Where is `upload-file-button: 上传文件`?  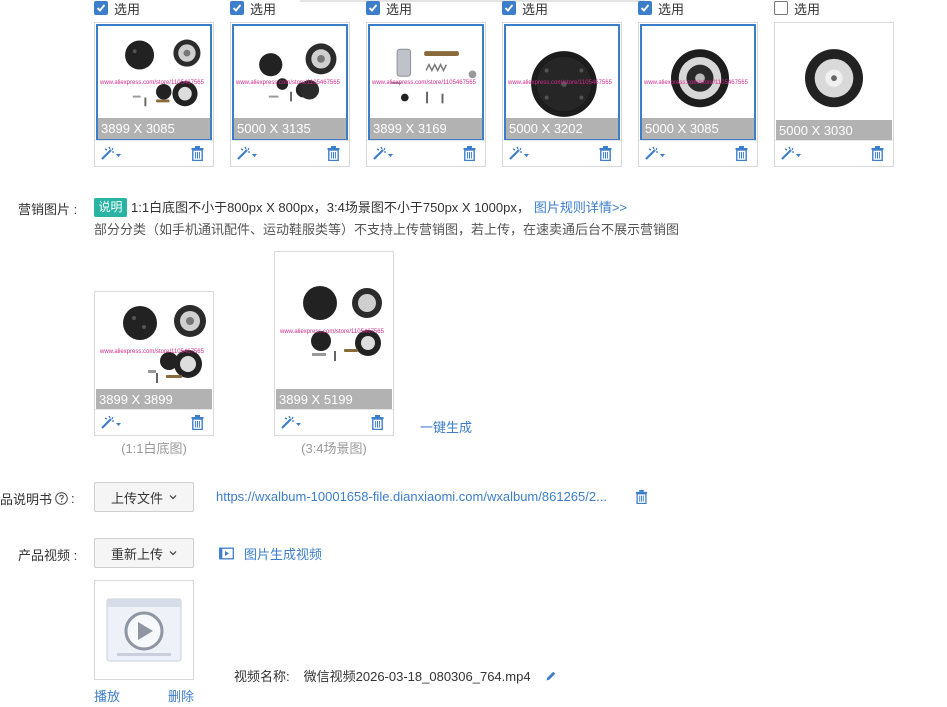
upload-file-button: 上传文件 is located at coordinates (144, 497).